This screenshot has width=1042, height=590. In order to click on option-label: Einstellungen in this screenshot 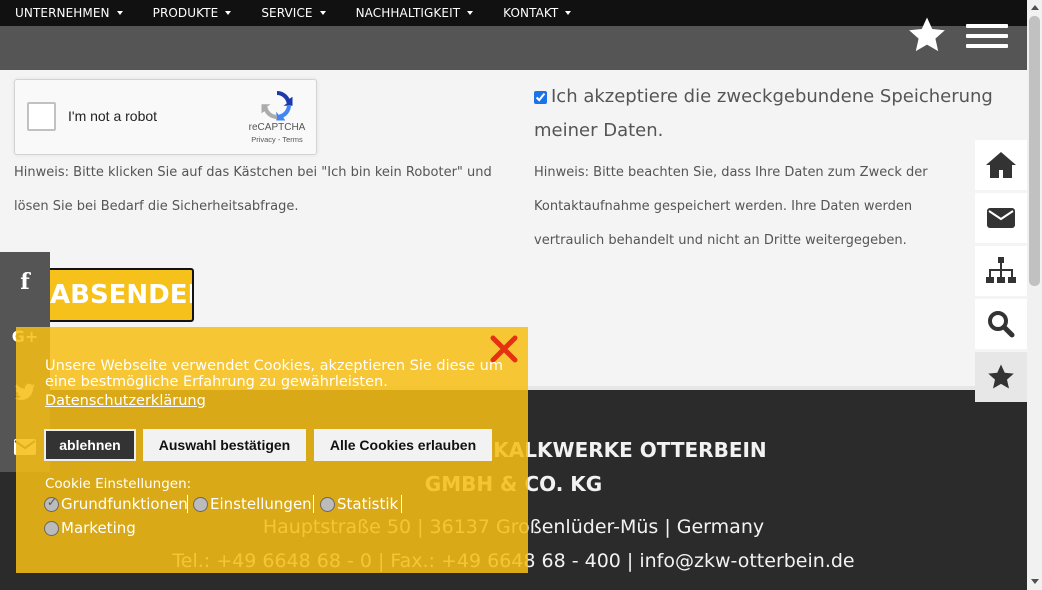, I will do `click(261, 504)`.